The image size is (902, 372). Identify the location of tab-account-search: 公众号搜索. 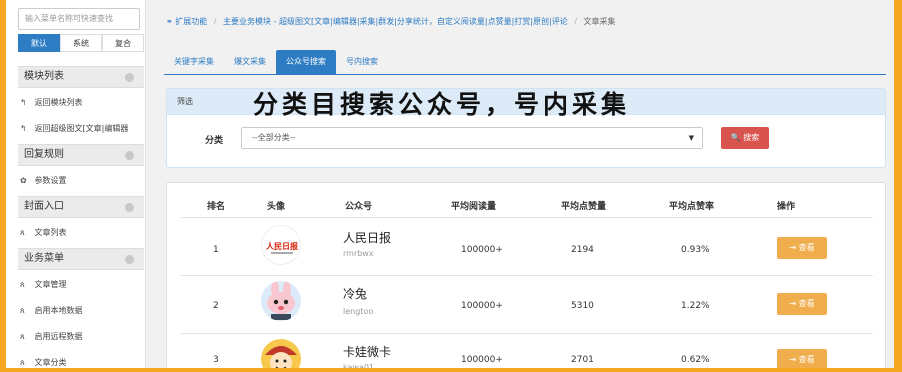
(306, 62).